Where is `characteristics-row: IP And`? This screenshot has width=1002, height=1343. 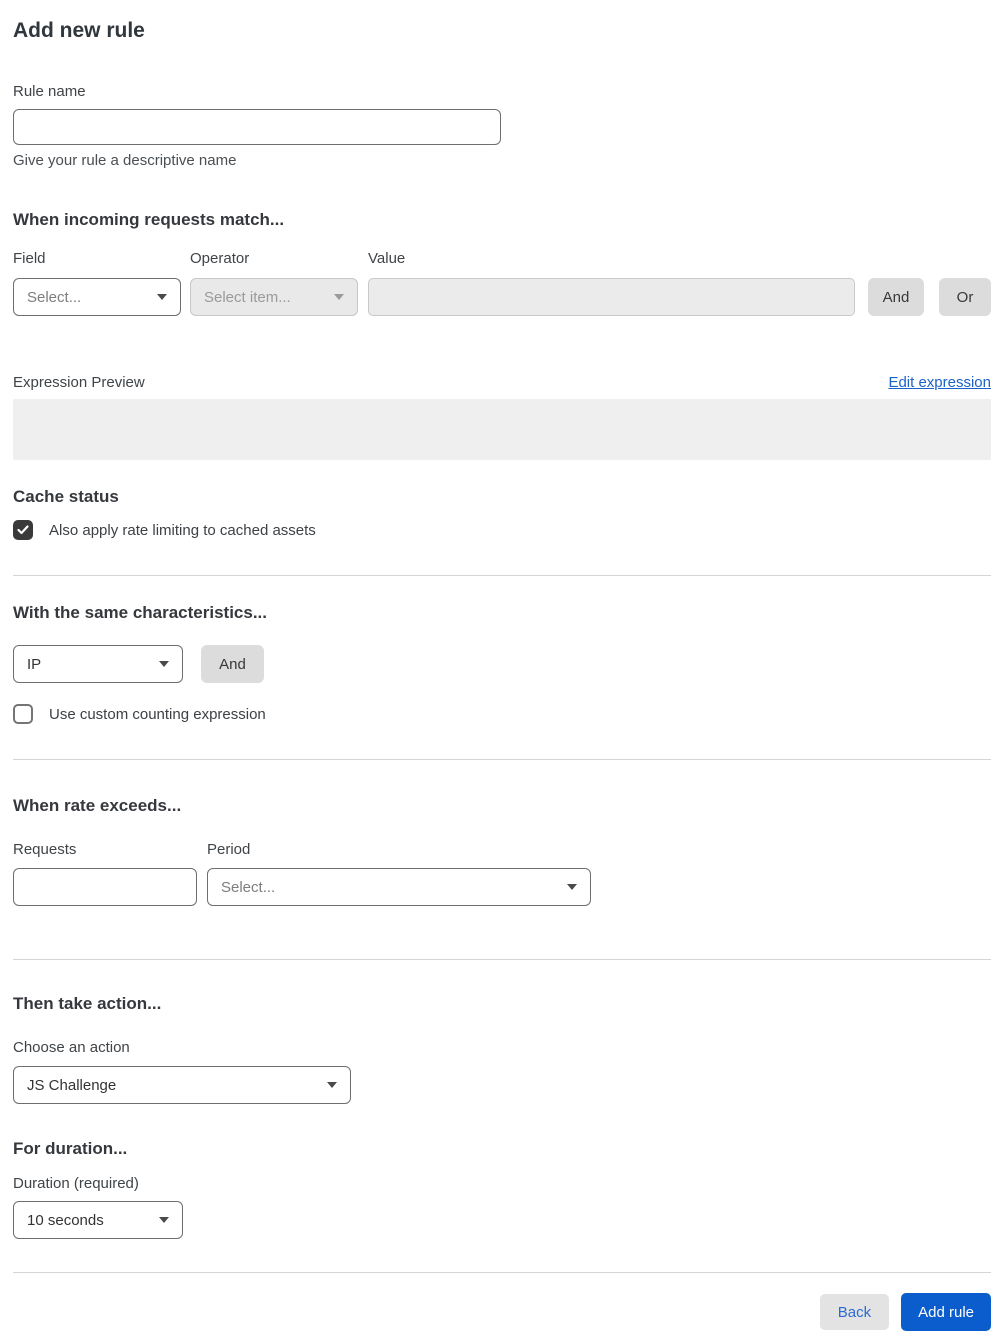 characteristics-row: IP And is located at coordinates (502, 664).